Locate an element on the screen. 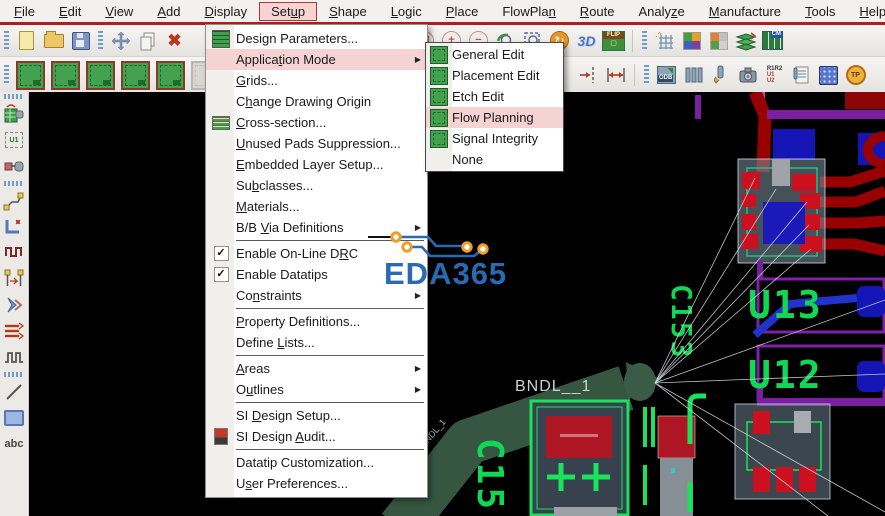 This screenshot has height=516, width=885. view-3d-button: 3D is located at coordinates (586, 40).